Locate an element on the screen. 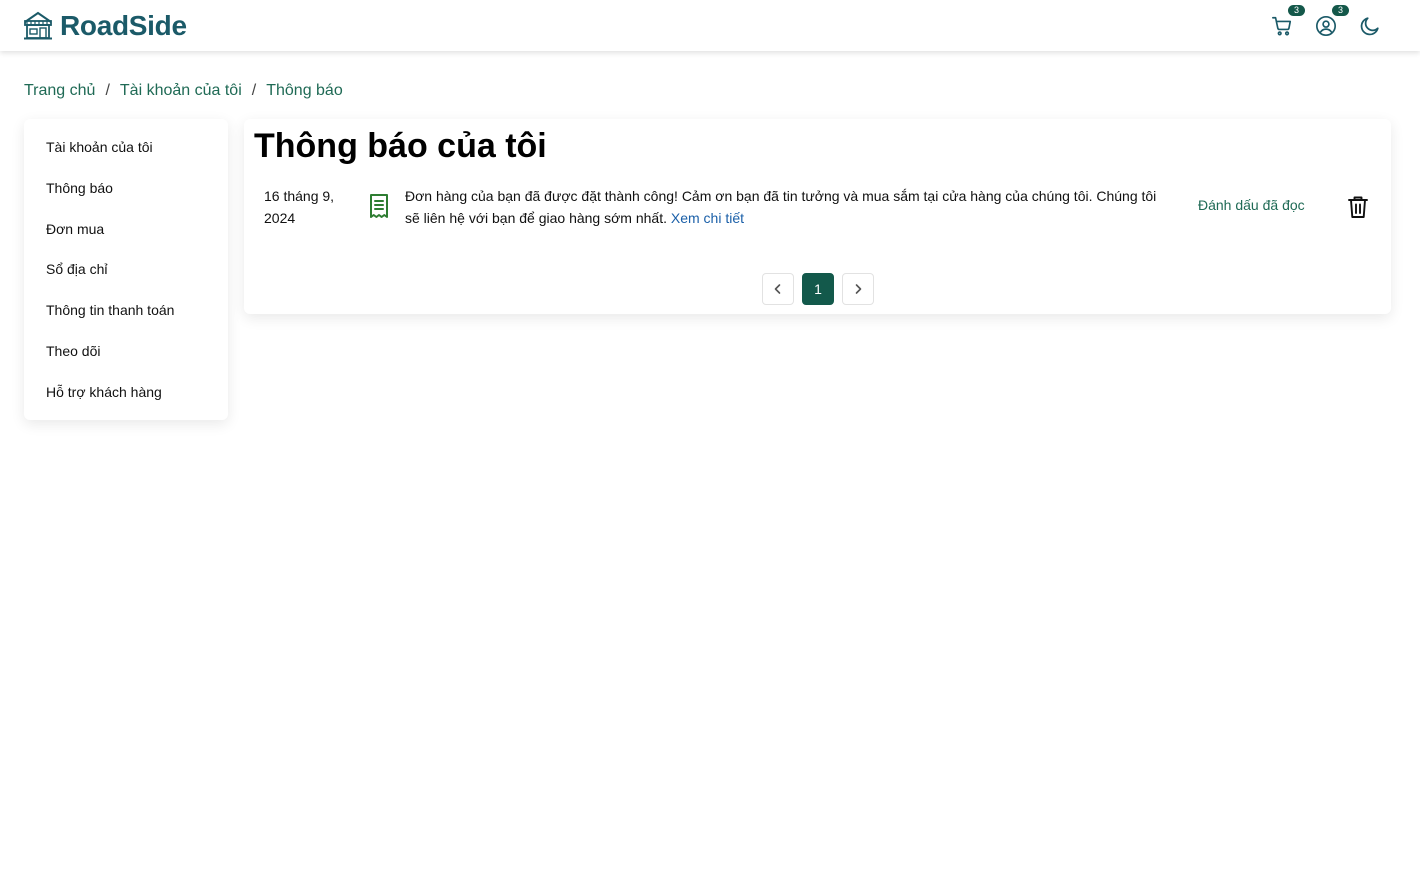 Image resolution: width=1420 pixels, height=879 pixels. sidebar-item-payment-info: Thông tin thanh toán is located at coordinates (126, 310).